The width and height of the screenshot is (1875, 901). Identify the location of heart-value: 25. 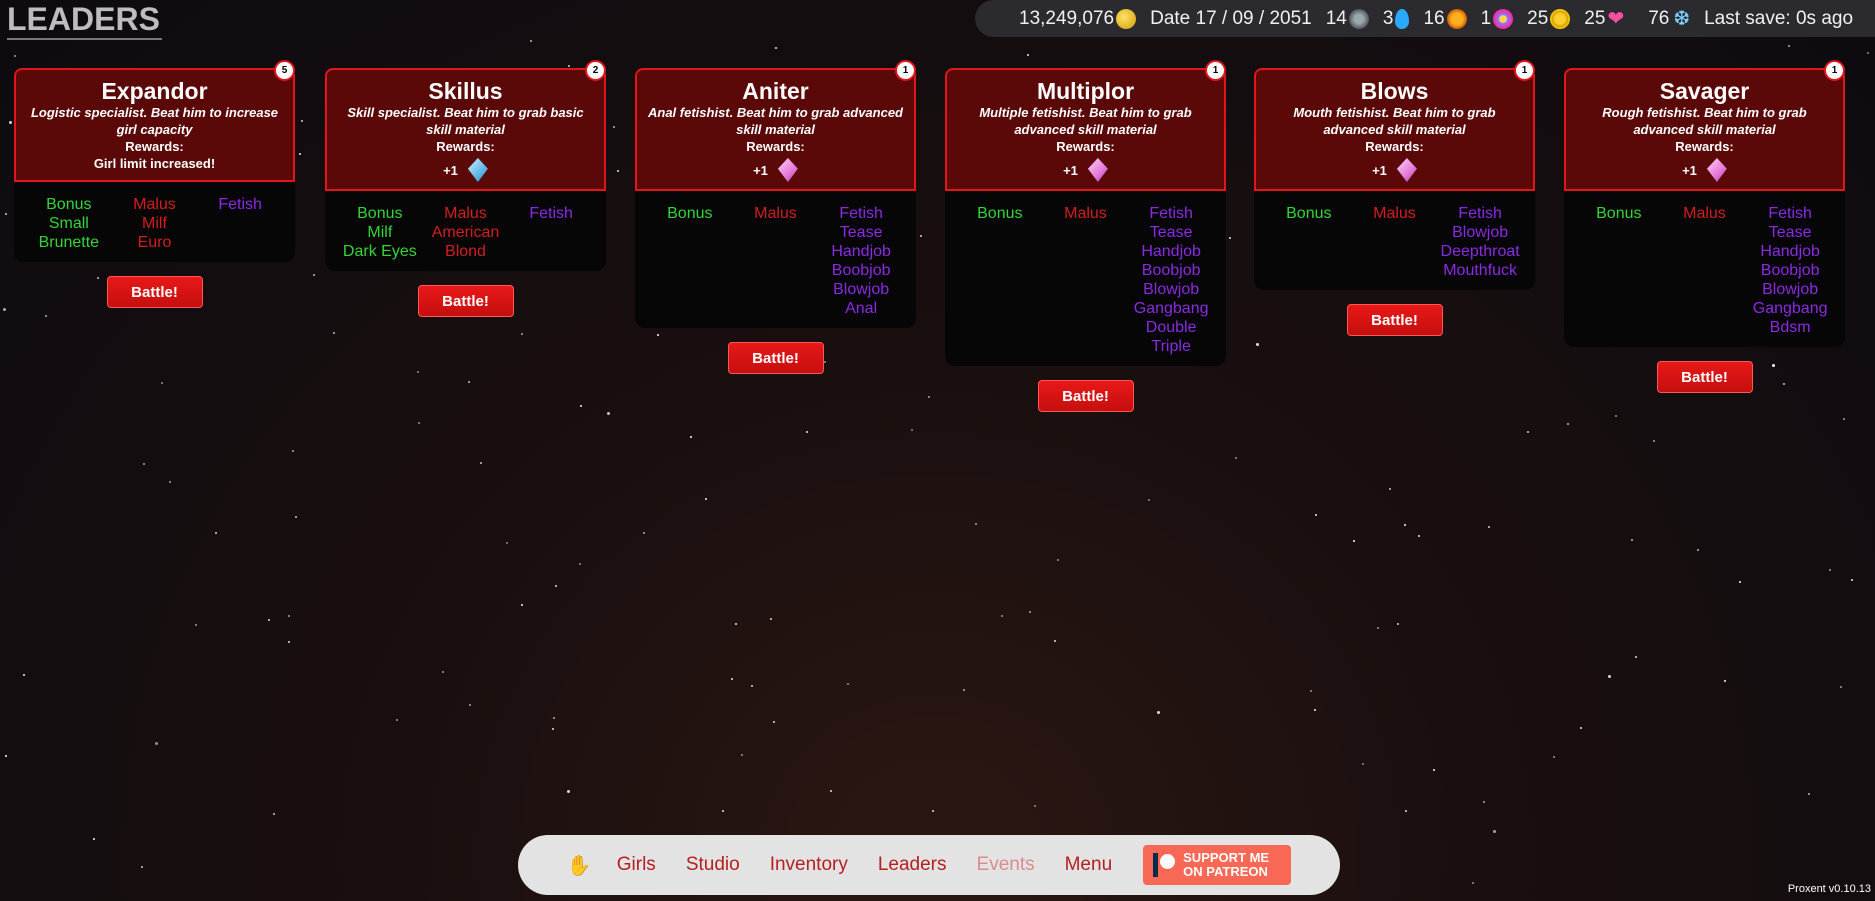
(1595, 18).